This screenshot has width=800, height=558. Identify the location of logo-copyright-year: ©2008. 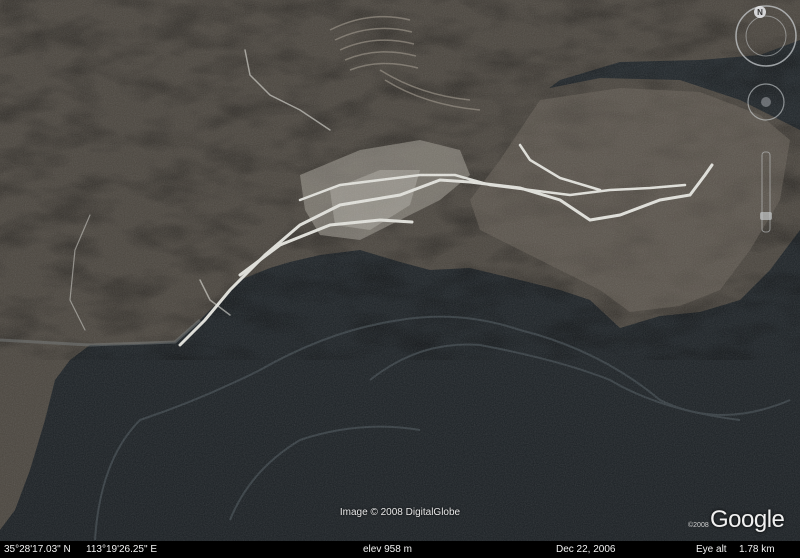
(698, 525).